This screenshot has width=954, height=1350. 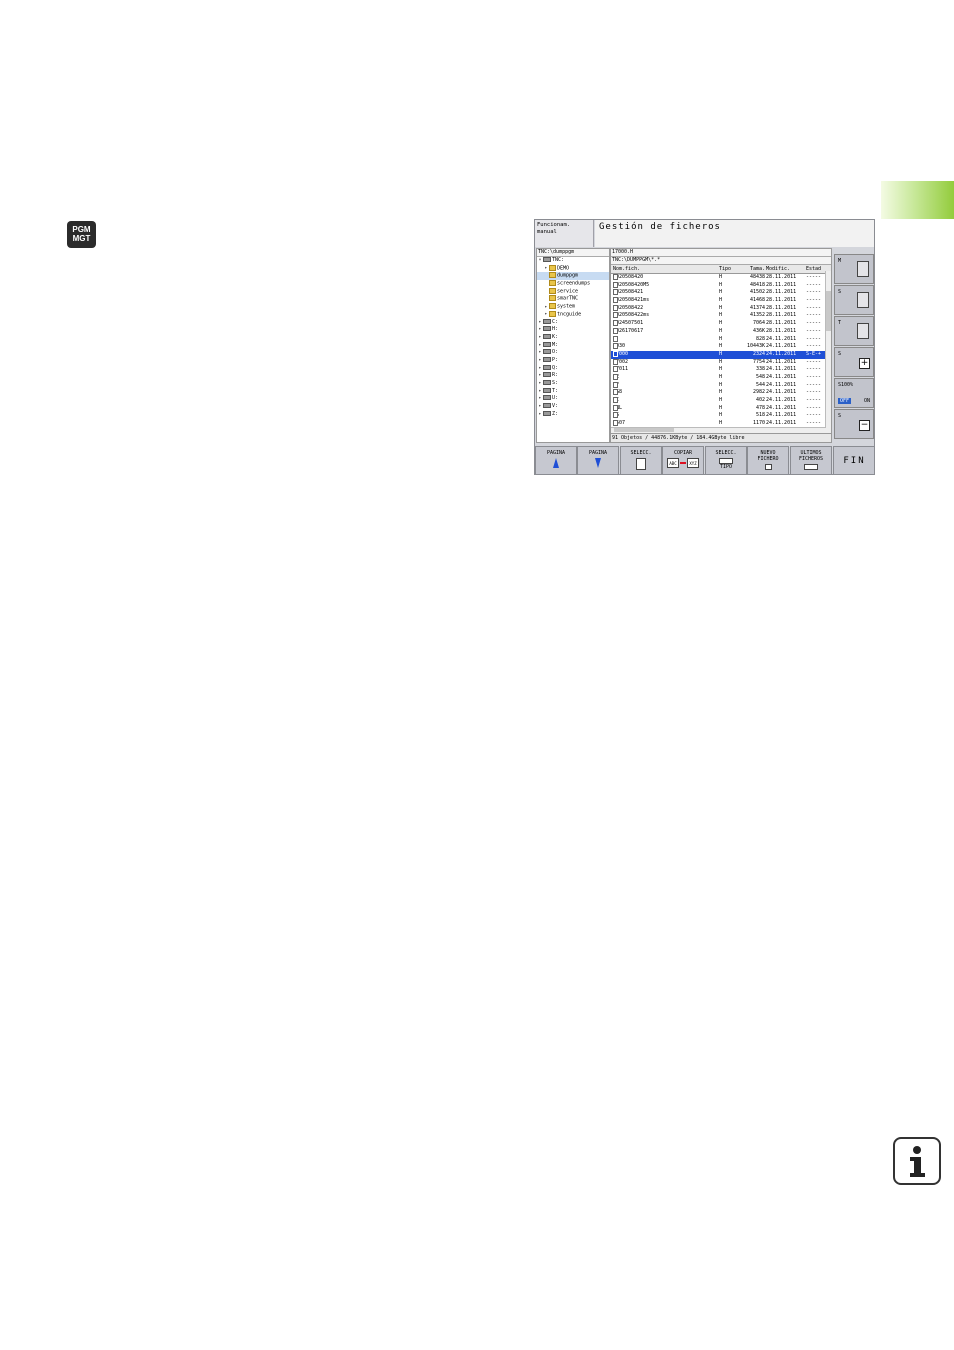 I want to click on softkey-t: T, so click(x=854, y=331).